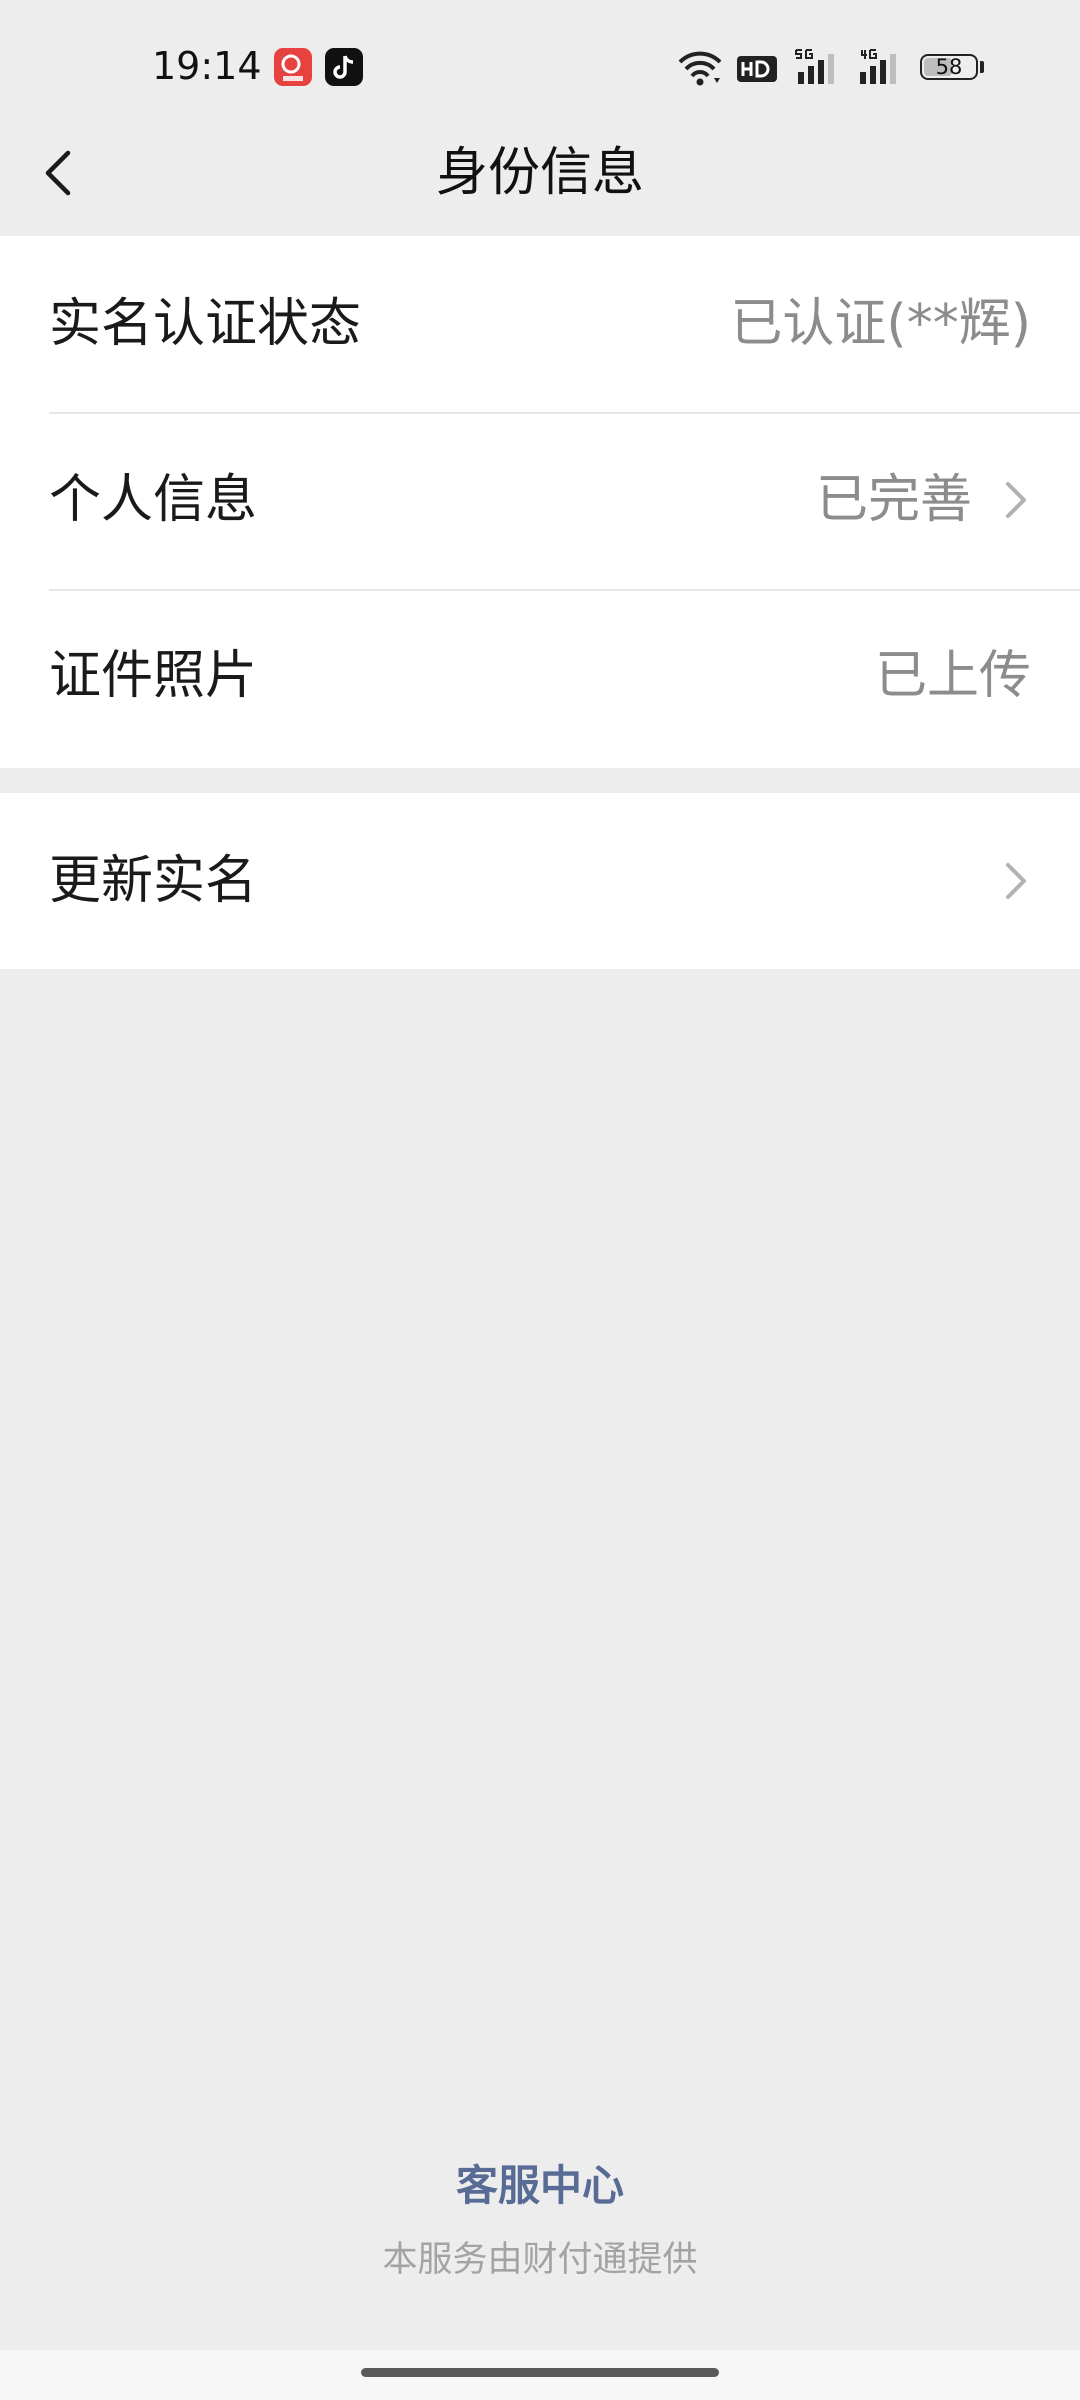 The height and width of the screenshot is (2400, 1080). I want to click on 5g-signal-icon, so click(814, 66).